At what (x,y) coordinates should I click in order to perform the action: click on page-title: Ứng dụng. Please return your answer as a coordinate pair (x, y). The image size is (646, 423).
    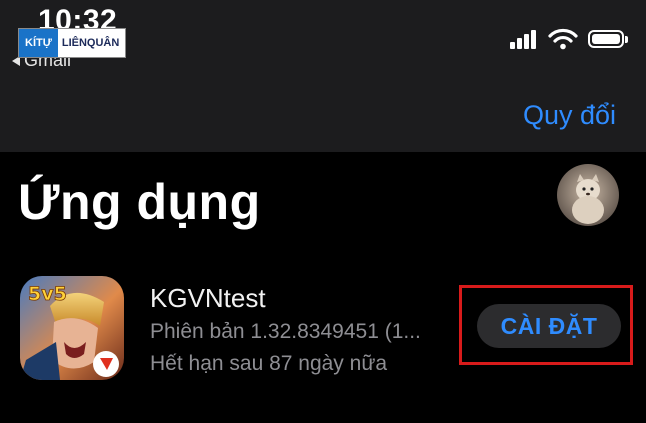
    Looking at the image, I should click on (139, 202).